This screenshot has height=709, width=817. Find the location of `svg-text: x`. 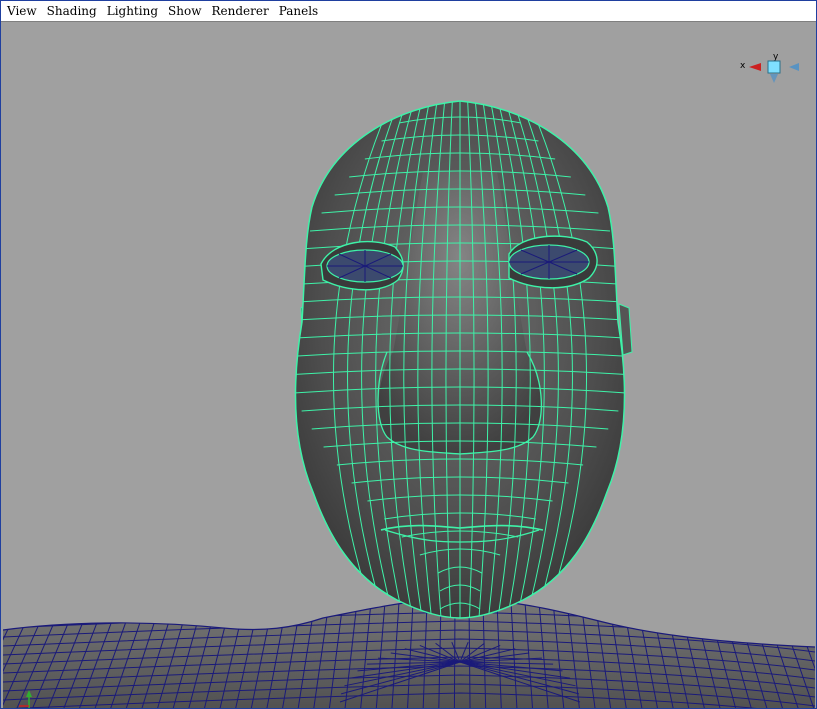

svg-text: x is located at coordinates (743, 66).